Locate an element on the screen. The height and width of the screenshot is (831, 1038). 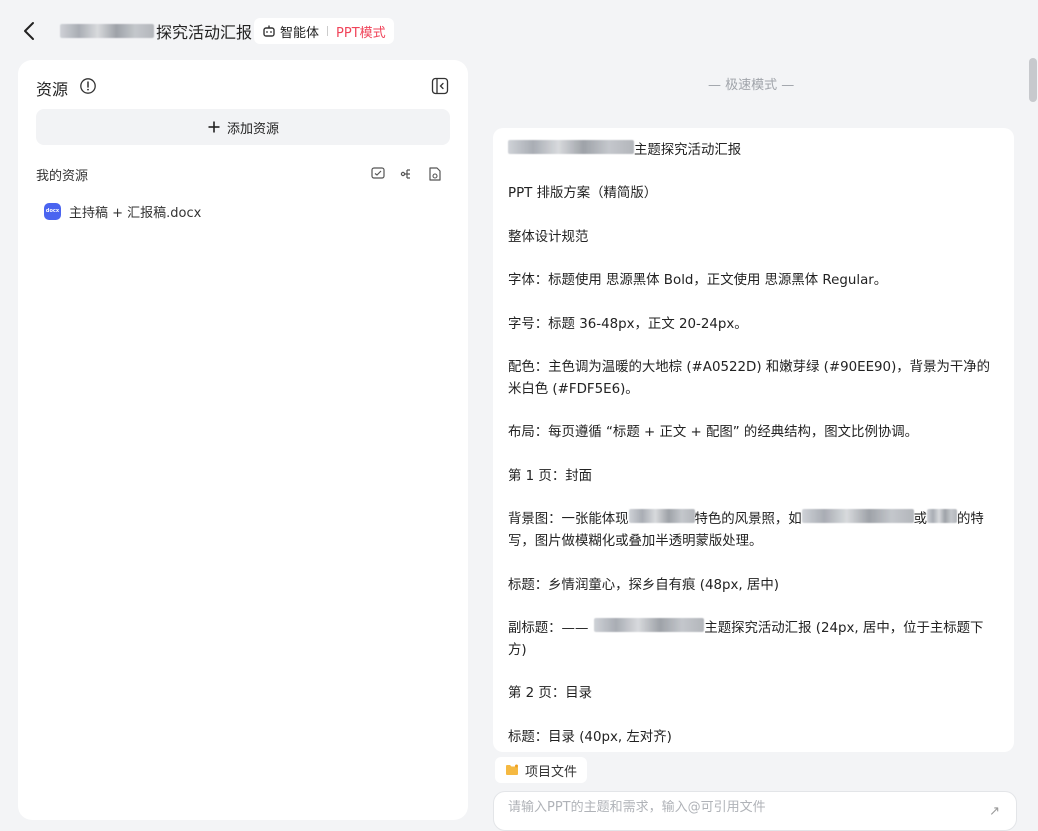
plus-icon is located at coordinates (214, 127).